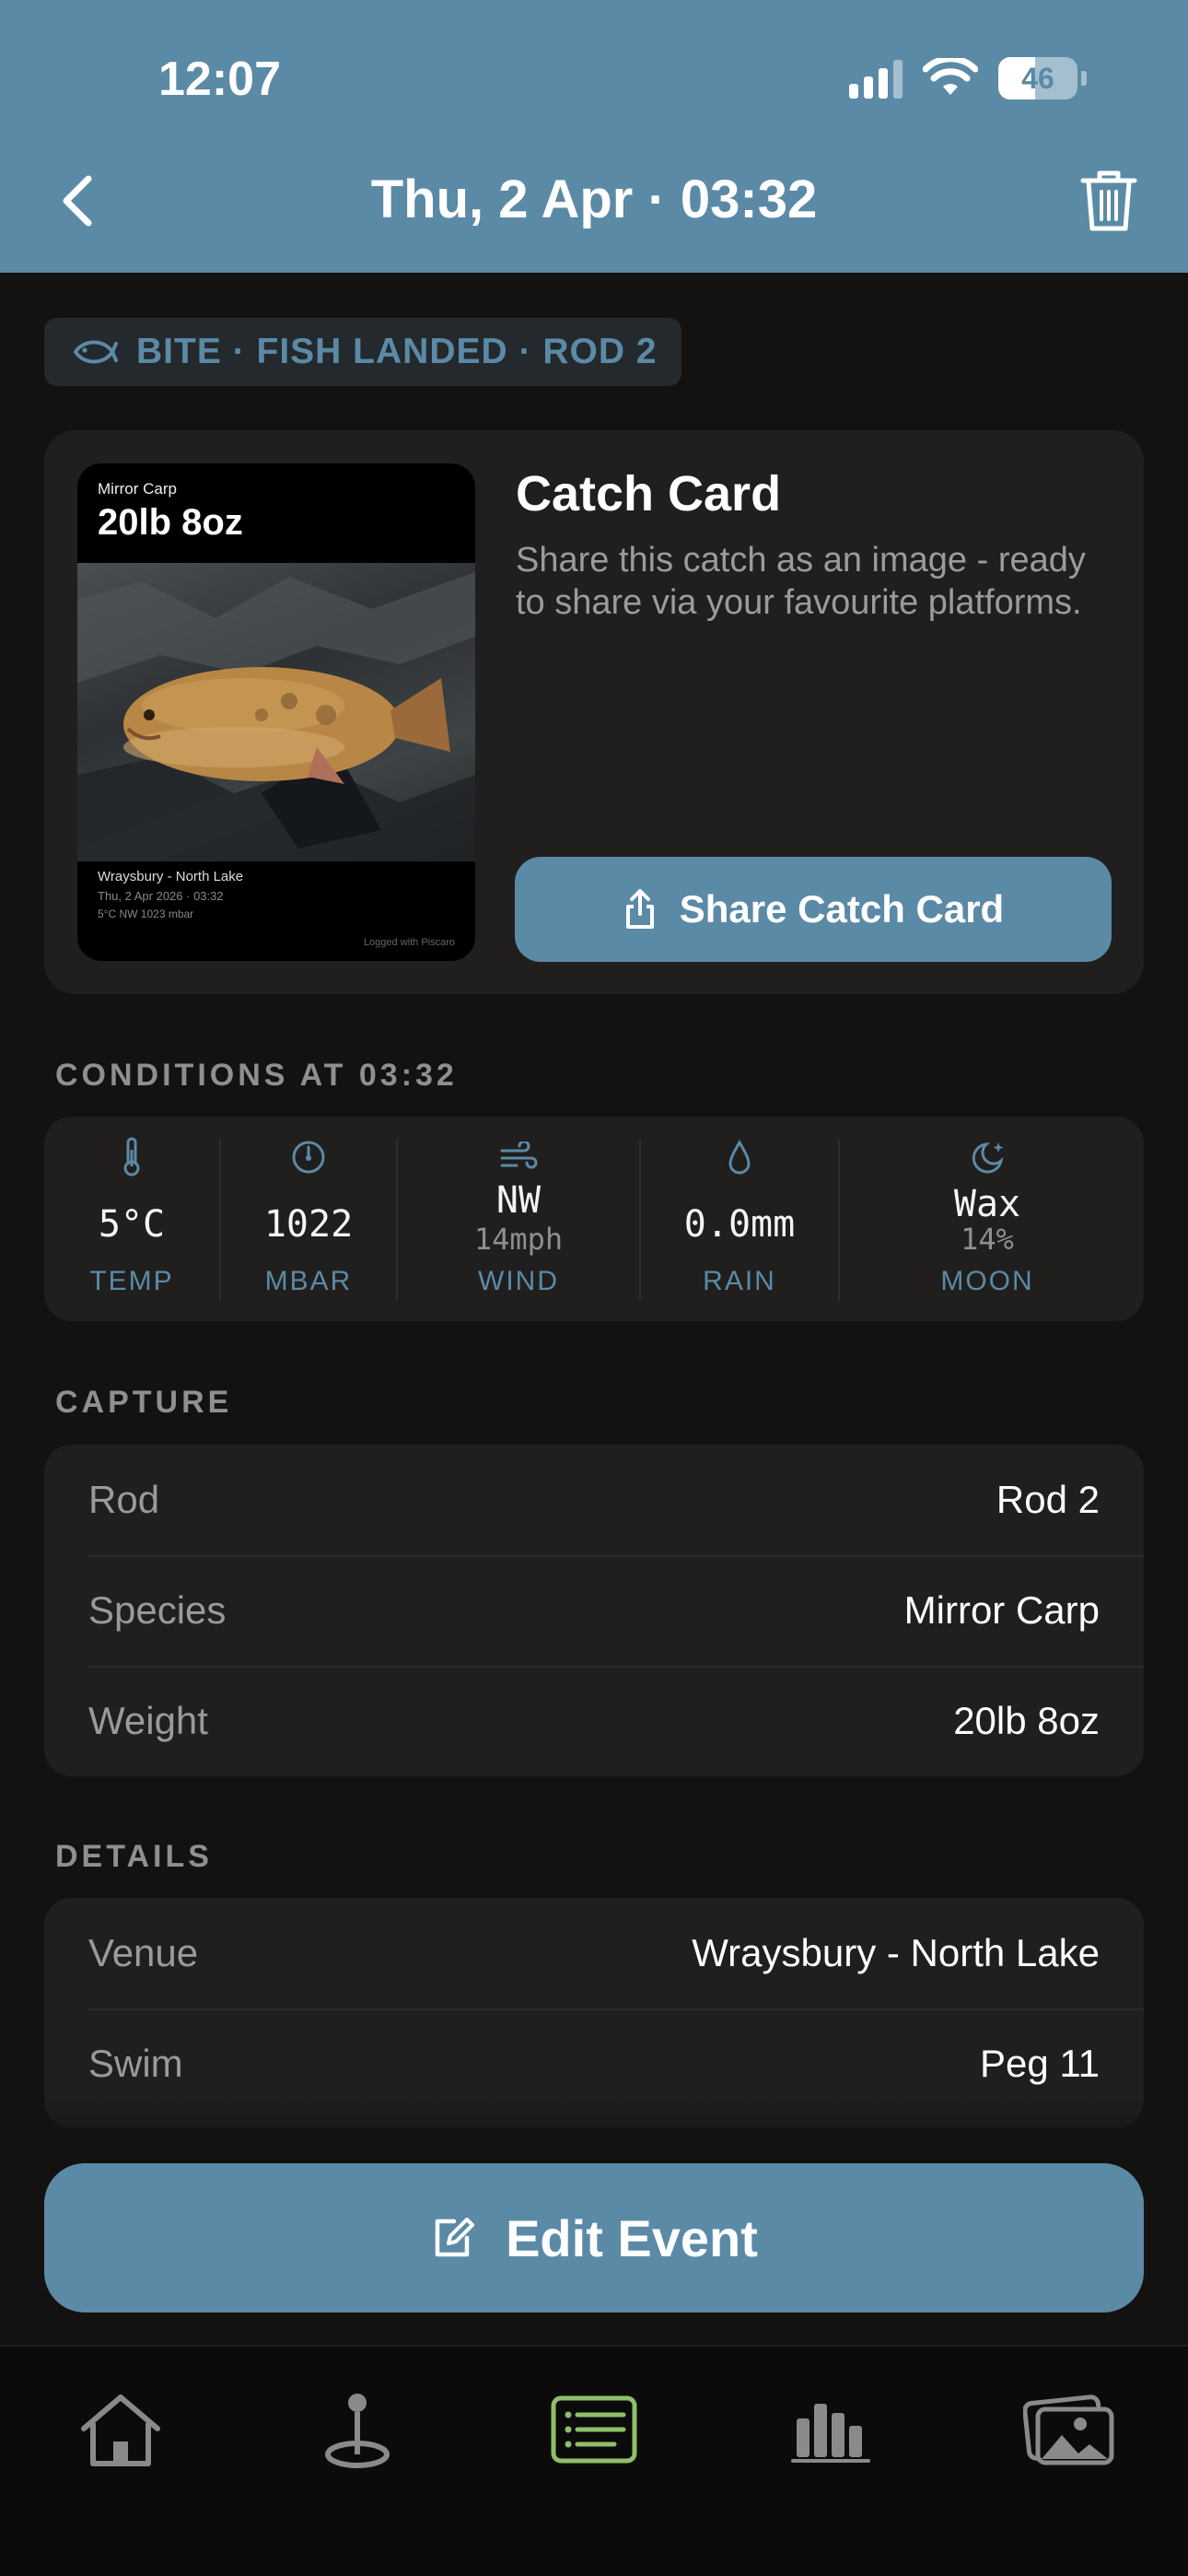 The width and height of the screenshot is (1188, 2576). What do you see at coordinates (219, 79) in the screenshot?
I see `status-time: 12:07` at bounding box center [219, 79].